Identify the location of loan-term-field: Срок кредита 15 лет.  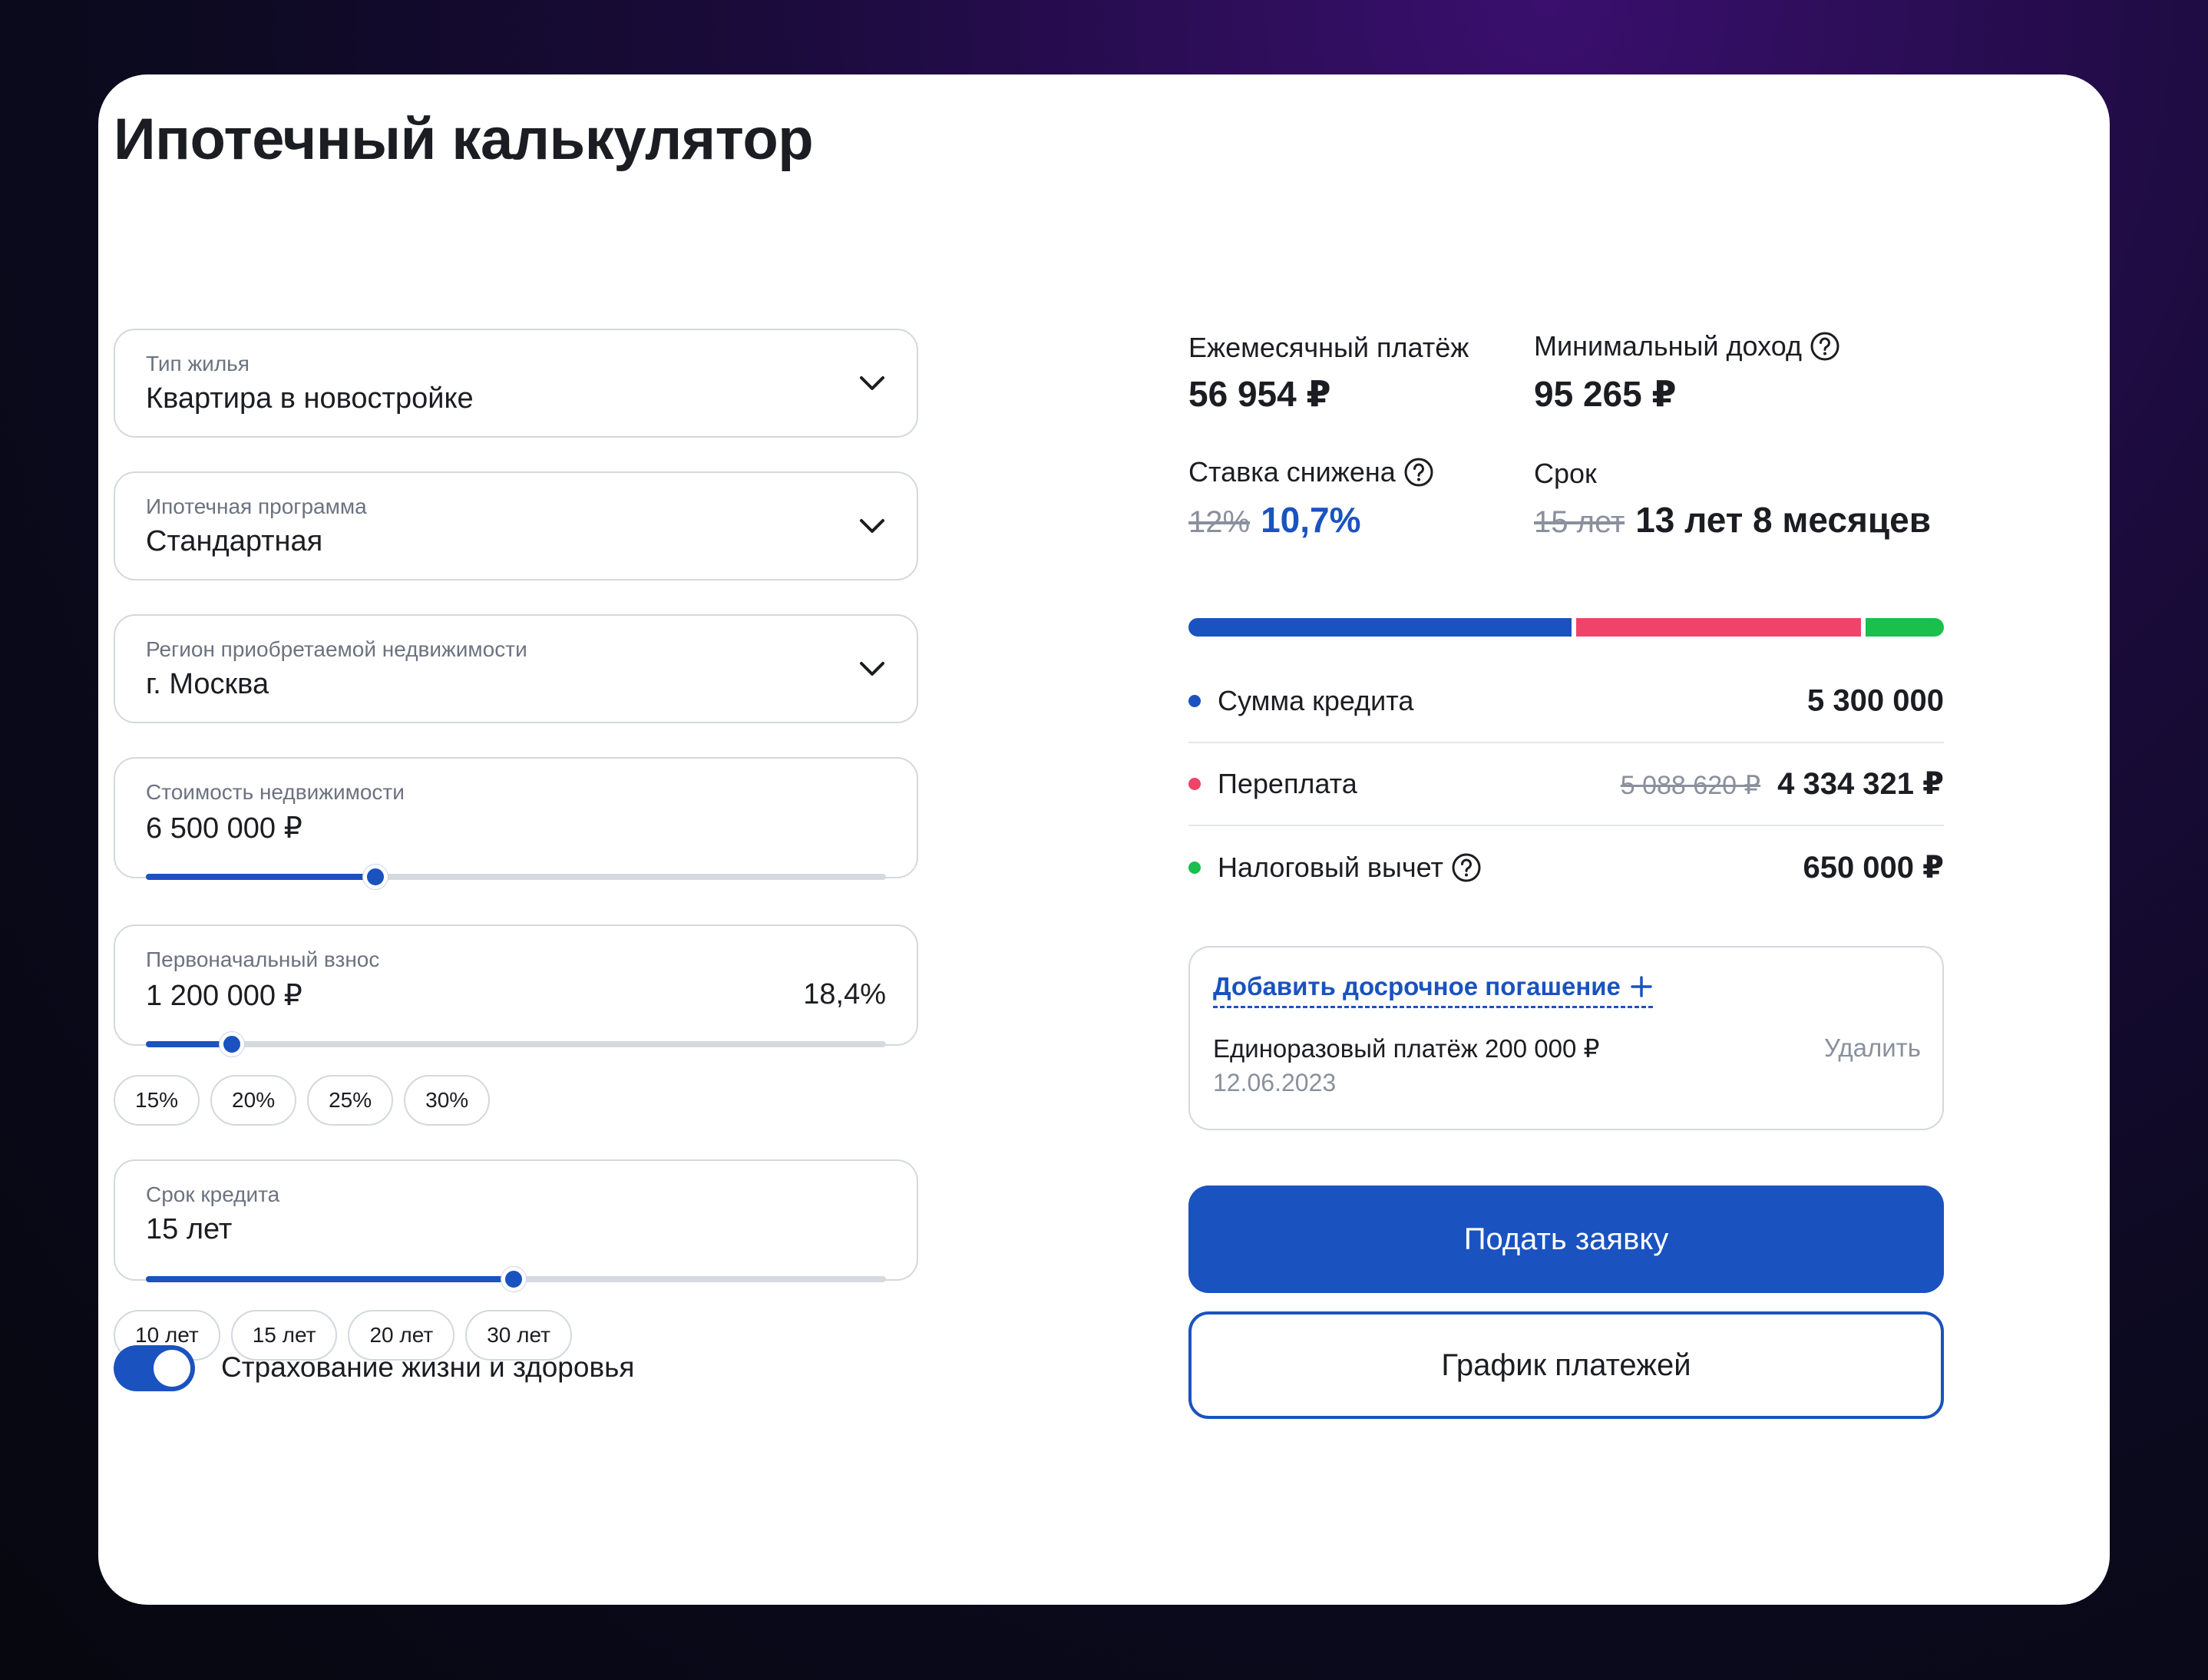
(516, 1225).